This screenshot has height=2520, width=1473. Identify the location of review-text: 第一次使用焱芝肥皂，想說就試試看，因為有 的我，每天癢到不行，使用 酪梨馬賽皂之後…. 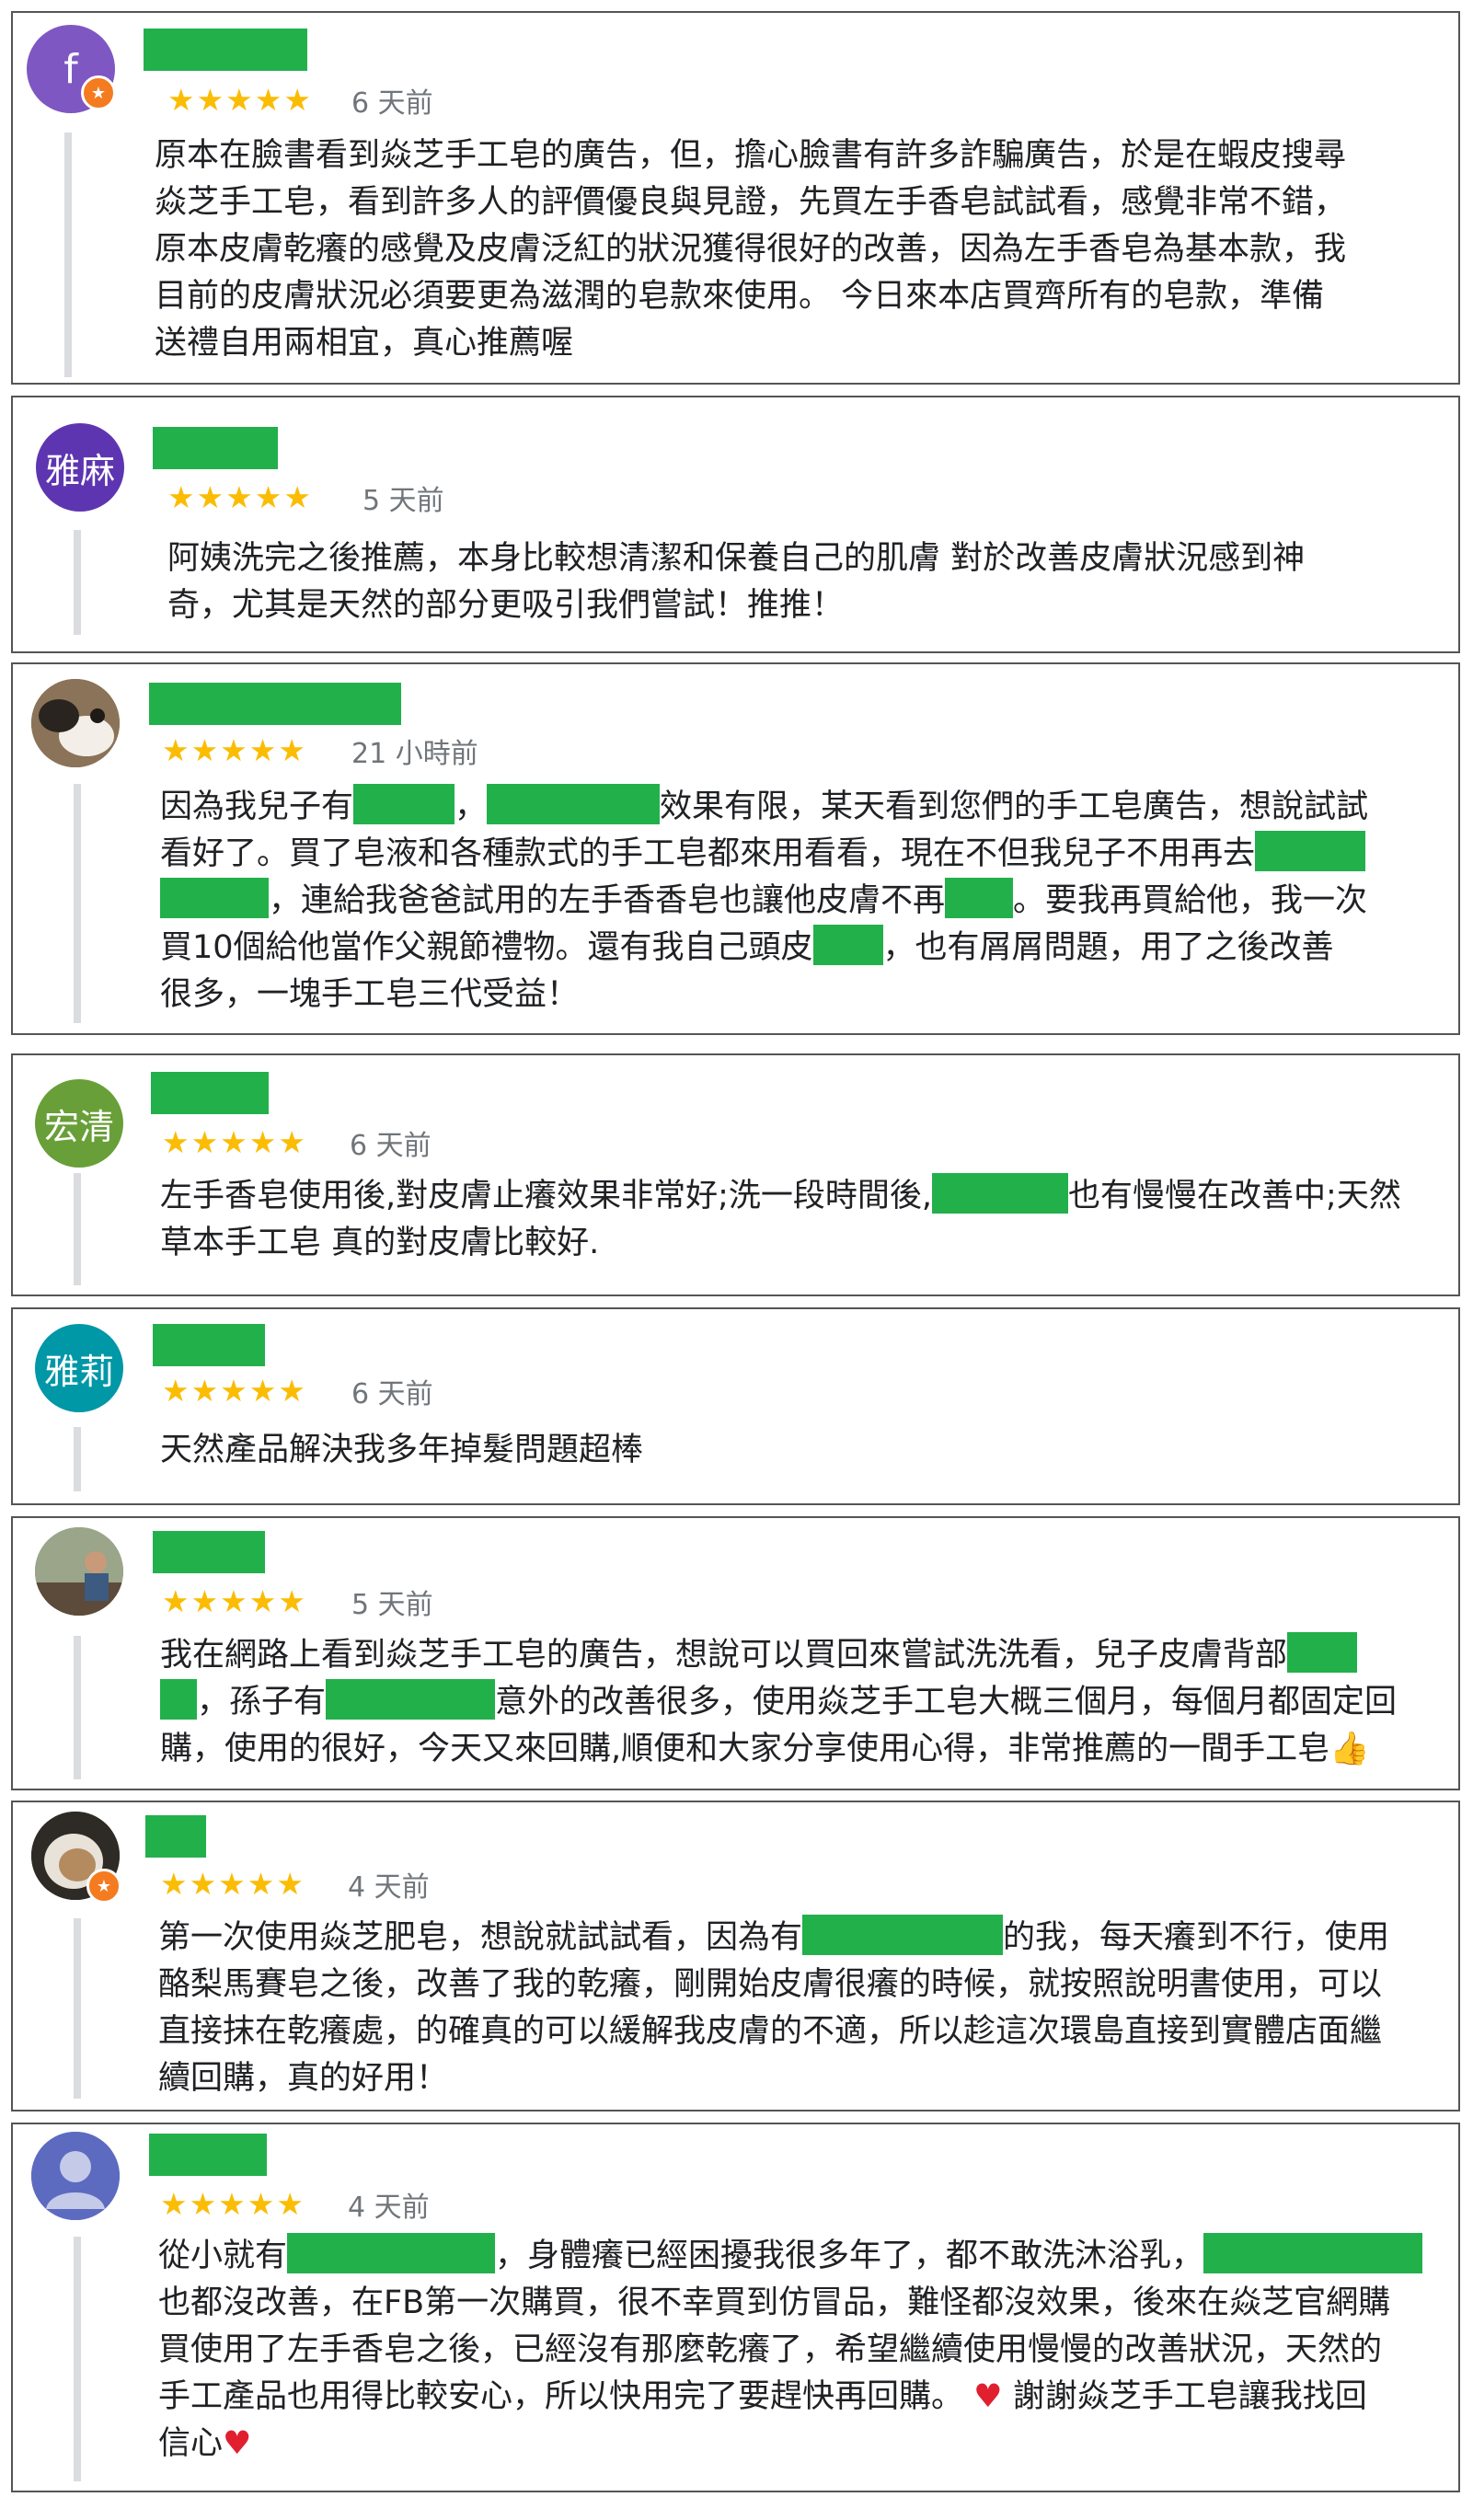
(773, 2008).